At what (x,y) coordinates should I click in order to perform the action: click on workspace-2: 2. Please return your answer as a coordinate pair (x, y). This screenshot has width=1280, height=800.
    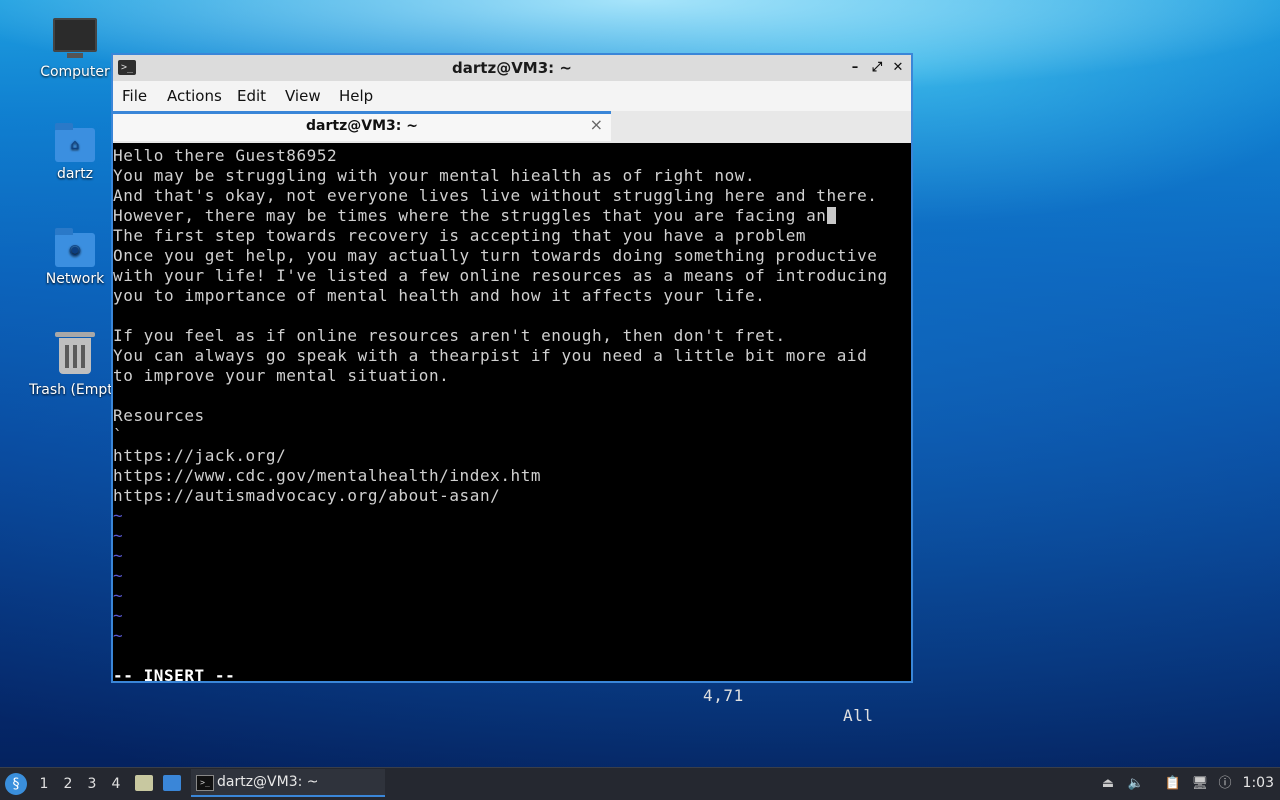
    Looking at the image, I should click on (68, 784).